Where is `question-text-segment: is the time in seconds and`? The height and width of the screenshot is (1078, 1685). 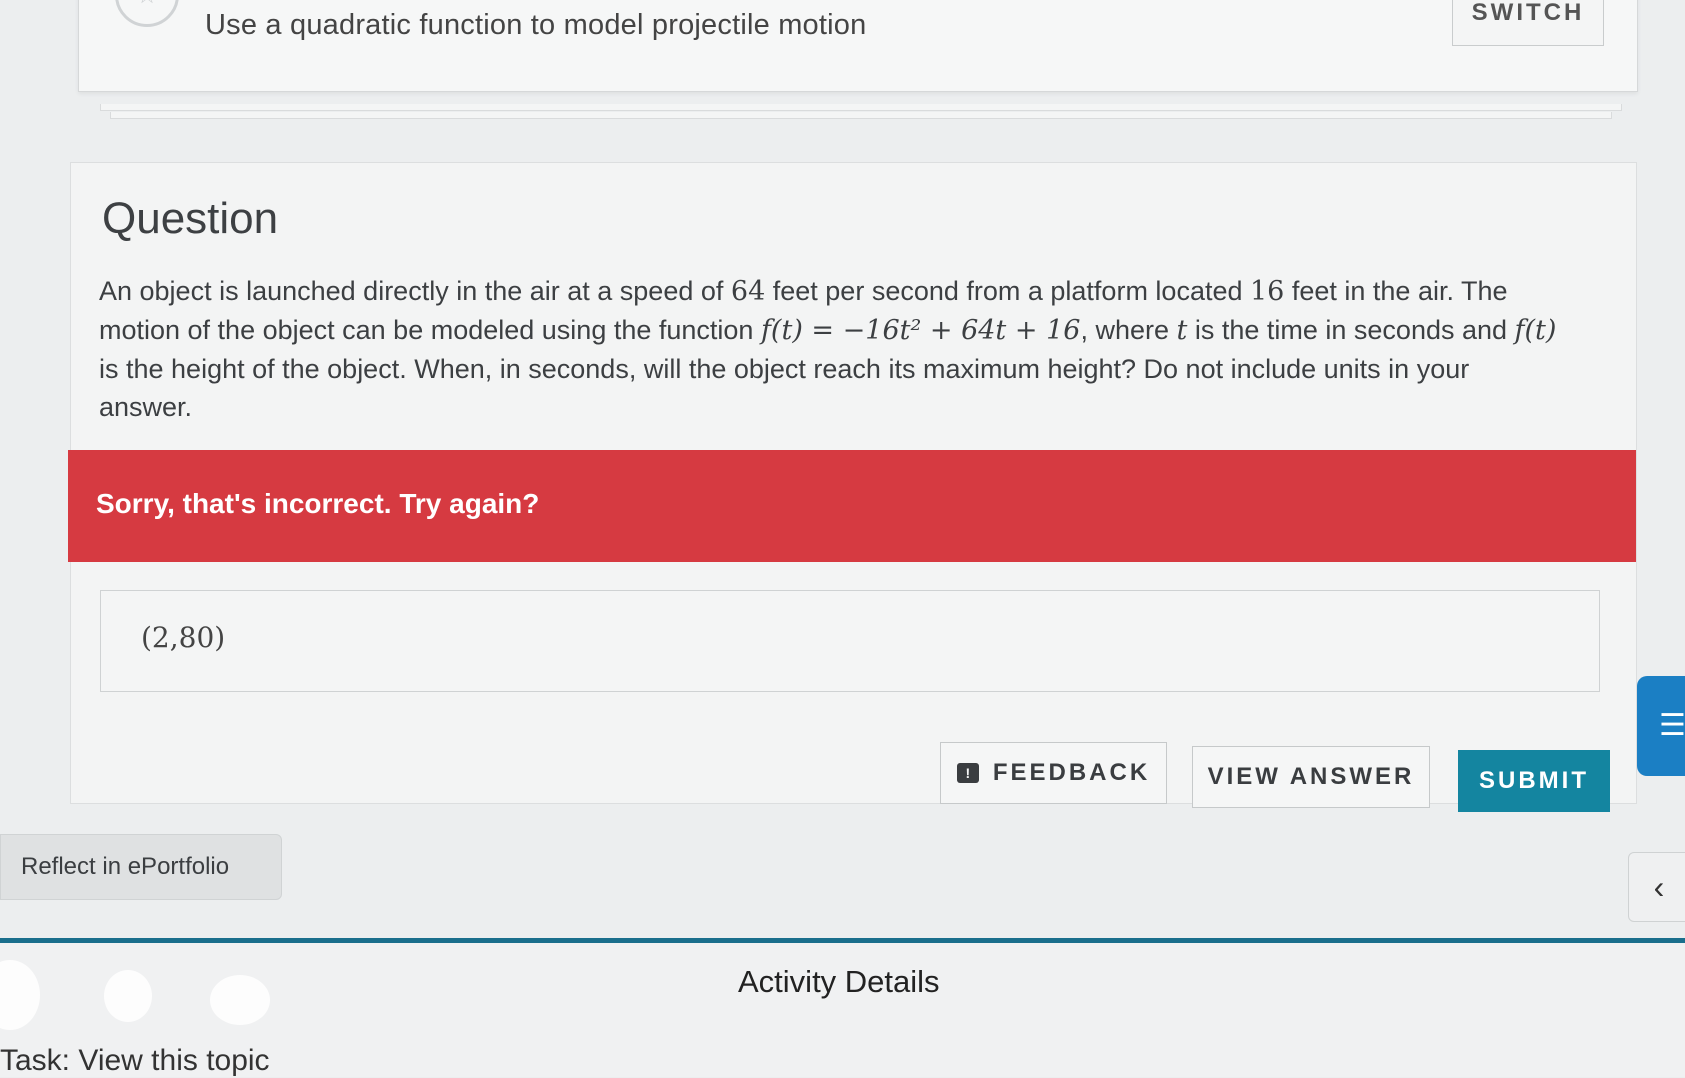 question-text-segment: is the time in seconds and is located at coordinates (1351, 330).